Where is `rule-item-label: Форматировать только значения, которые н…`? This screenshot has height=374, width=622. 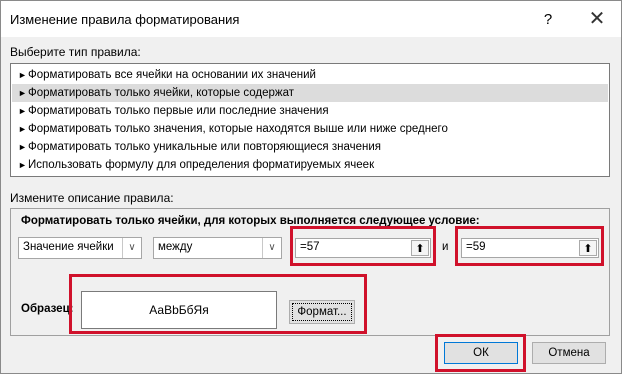 rule-item-label: Форматировать только значения, которые н… is located at coordinates (238, 129).